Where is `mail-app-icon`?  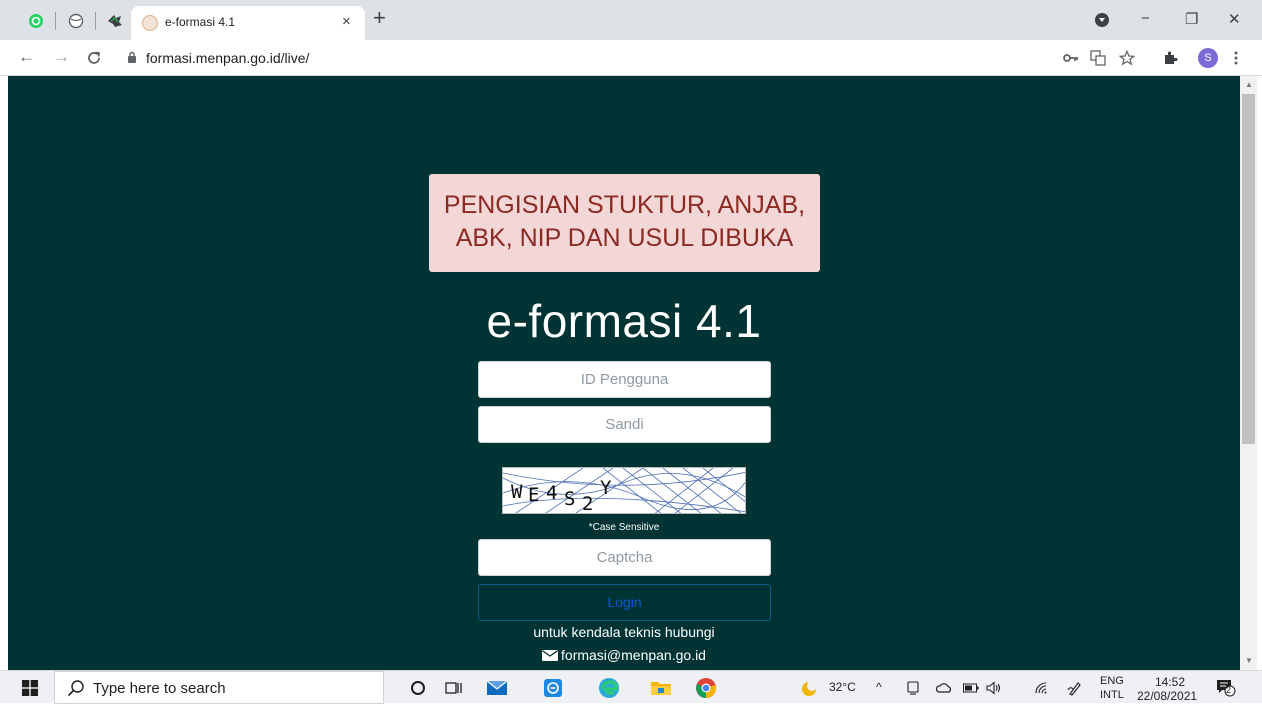
mail-app-icon is located at coordinates (497, 687).